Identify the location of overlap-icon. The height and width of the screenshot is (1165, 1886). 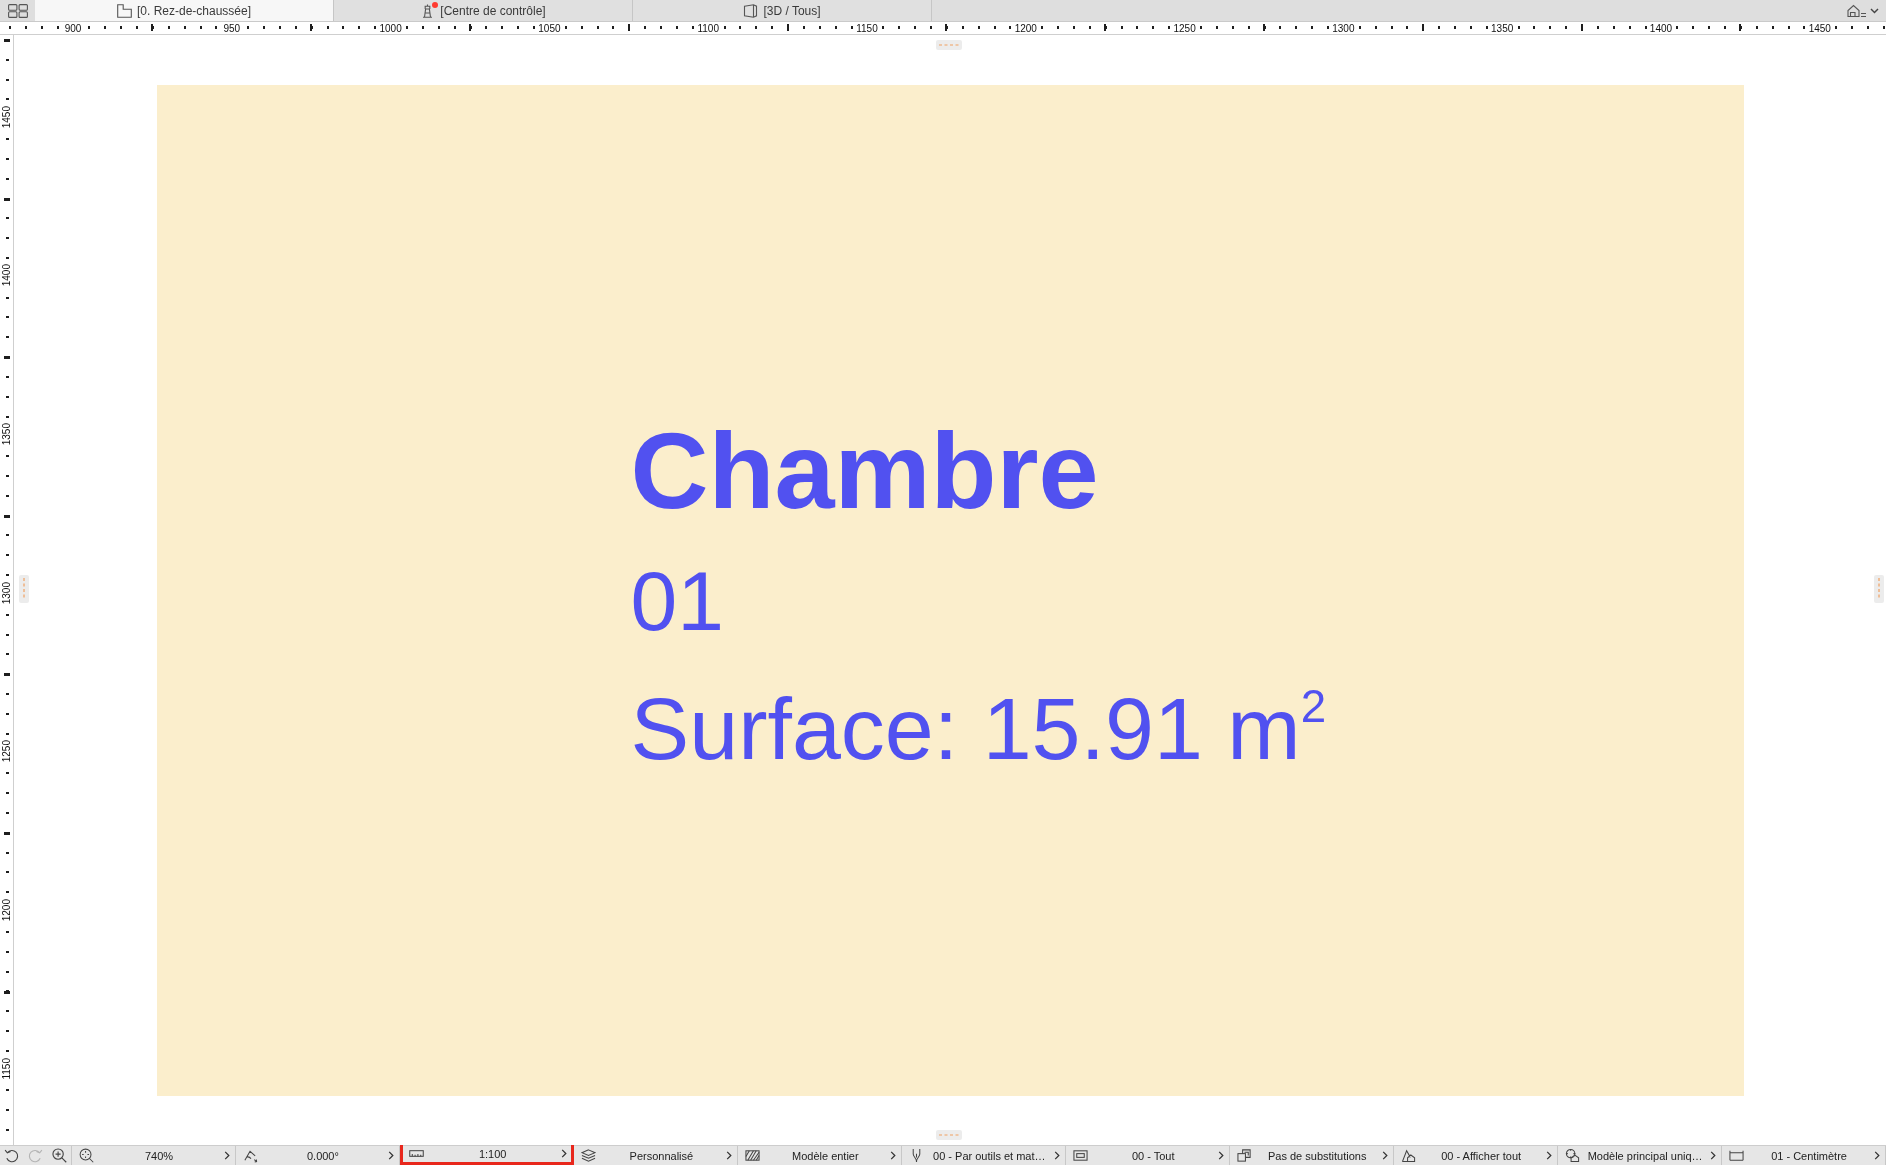
(1245, 1155).